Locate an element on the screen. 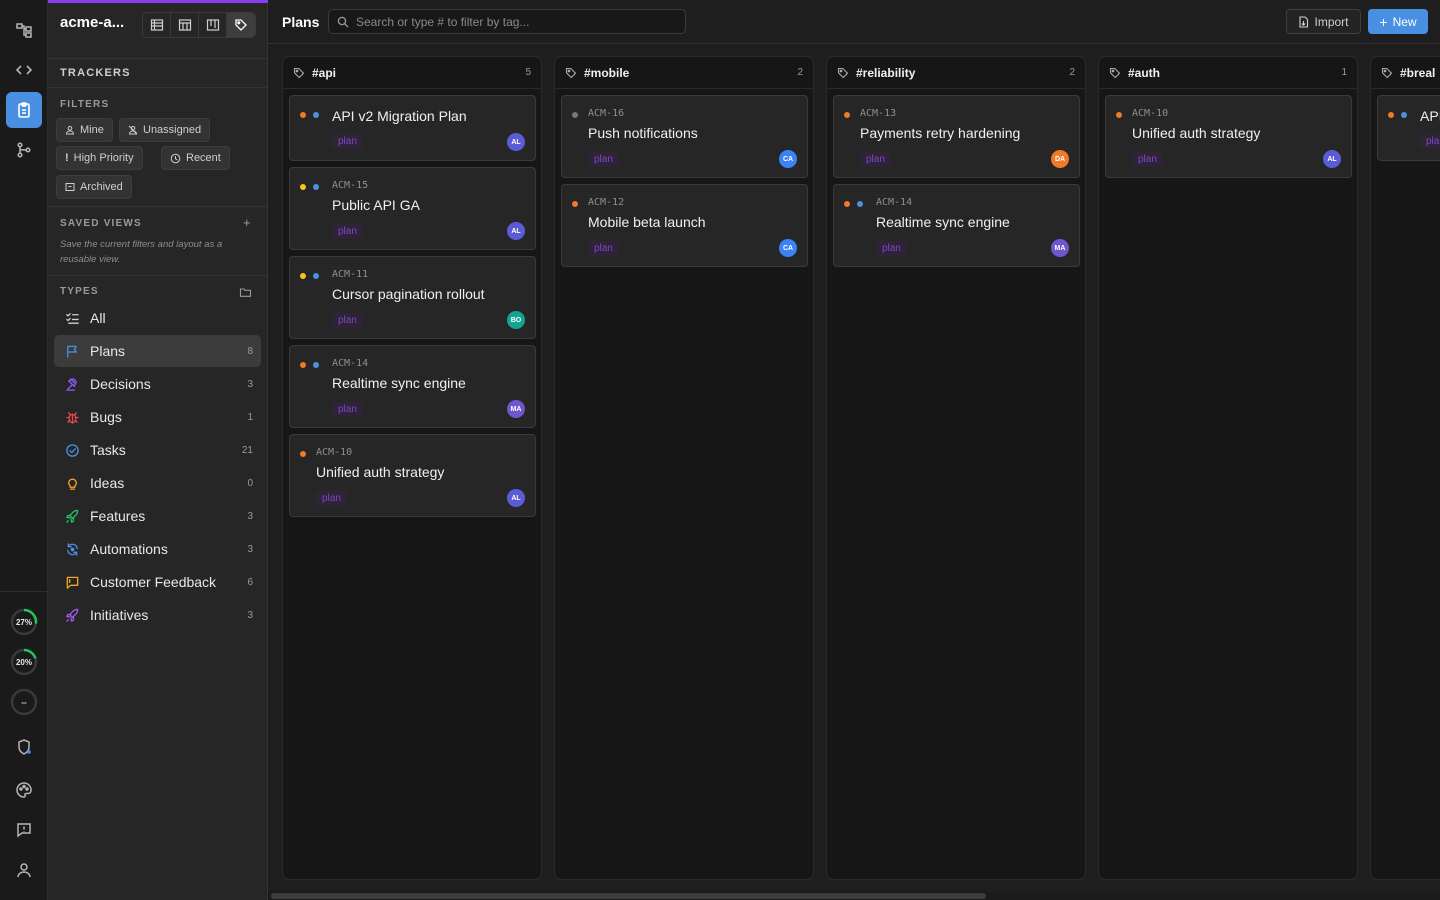 This screenshot has height=900, width=1440. trackers-heading: TRACKERS is located at coordinates (95, 73).